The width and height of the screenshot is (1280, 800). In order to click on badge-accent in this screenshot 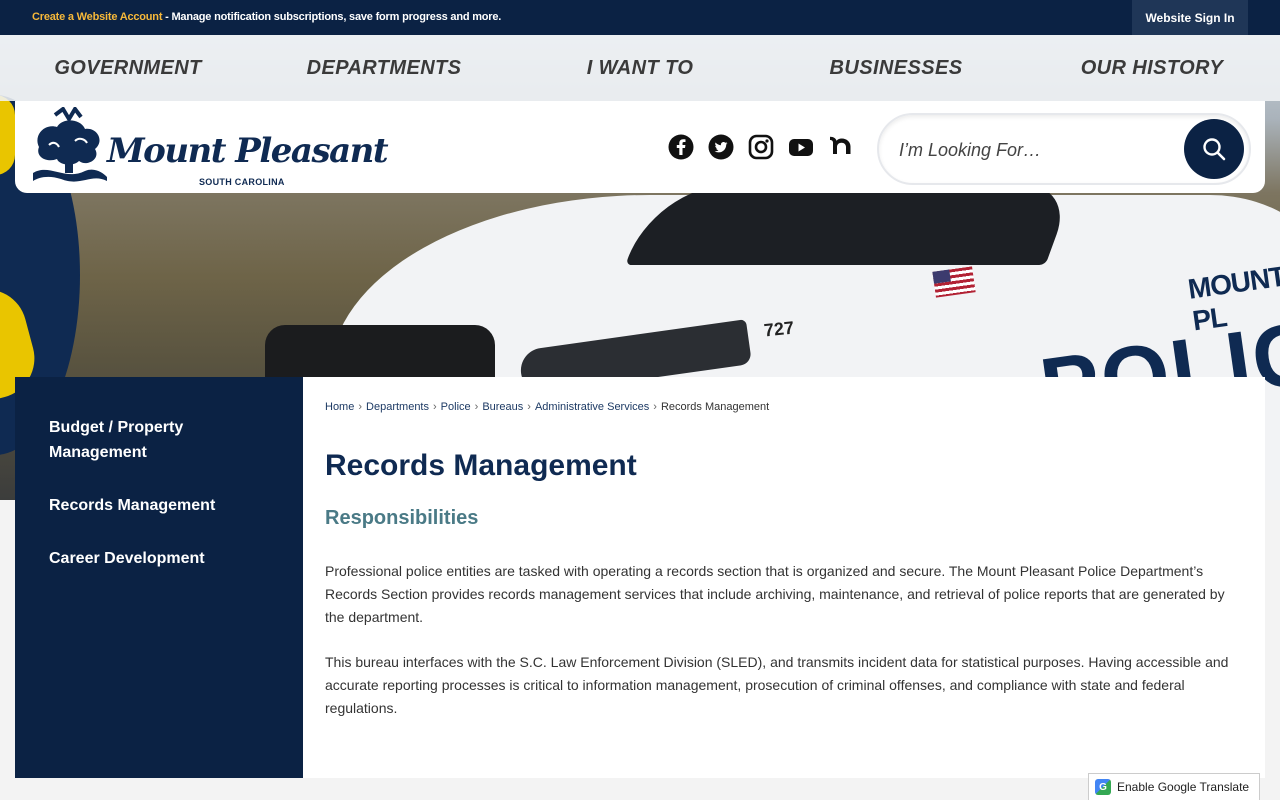, I will do `click(7, 135)`.